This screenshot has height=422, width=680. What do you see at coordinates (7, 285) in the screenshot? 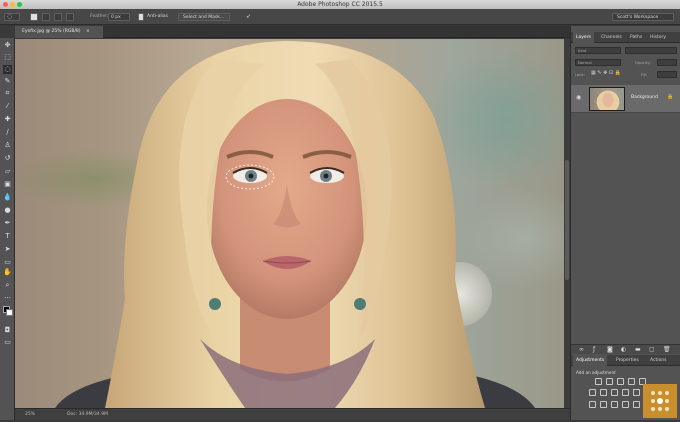
I see `zoom-tool-icon: ⌕` at bounding box center [7, 285].